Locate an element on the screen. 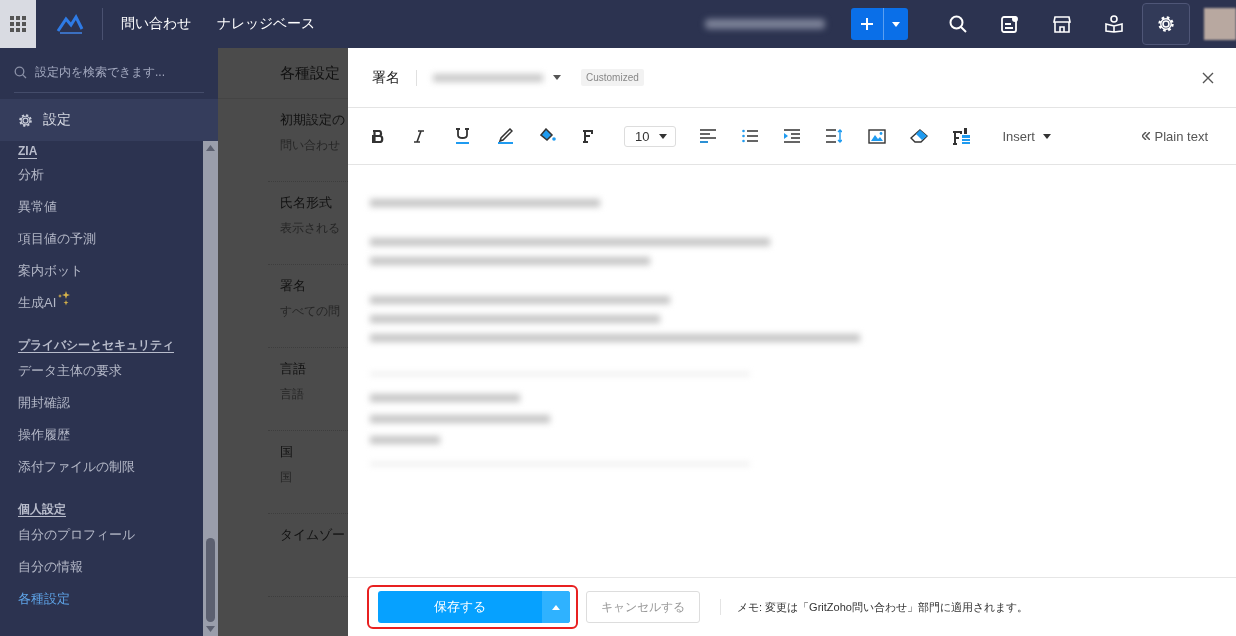 This screenshot has height=636, width=1236. sparkle-icon is located at coordinates (64, 299).